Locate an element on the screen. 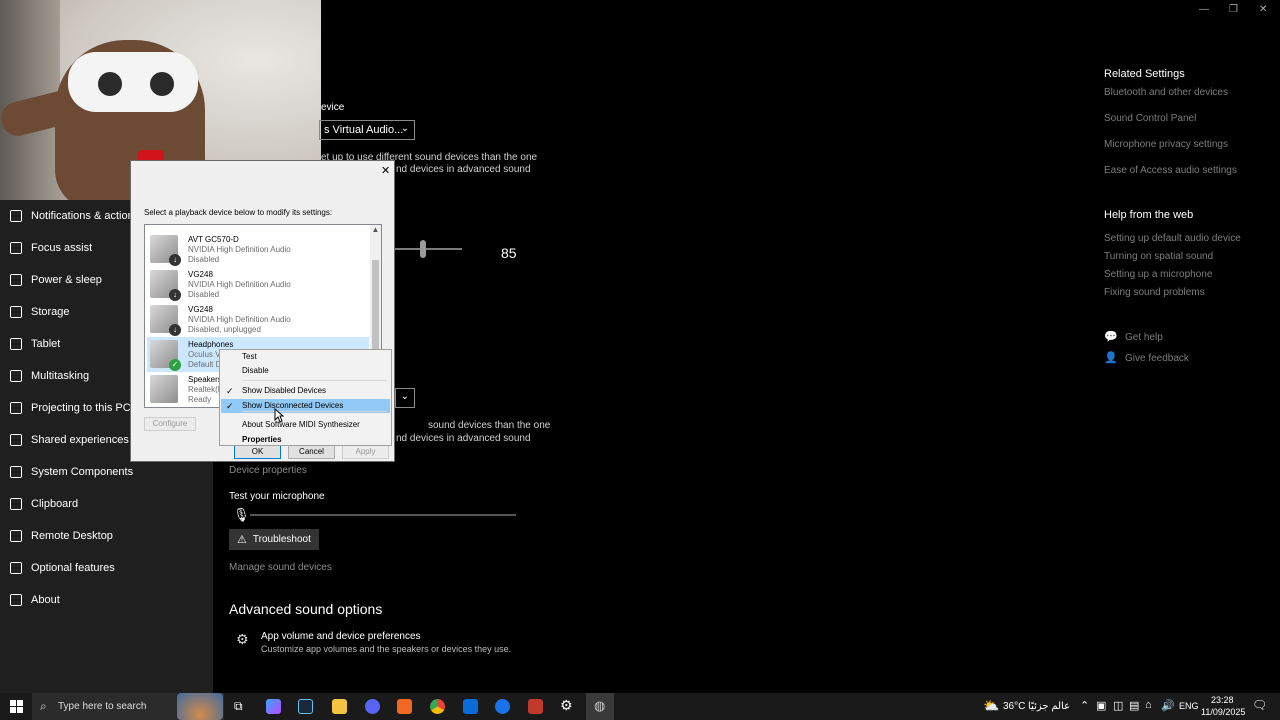  sidebar-item-label: Notifications & actions is located at coordinates (85, 216).